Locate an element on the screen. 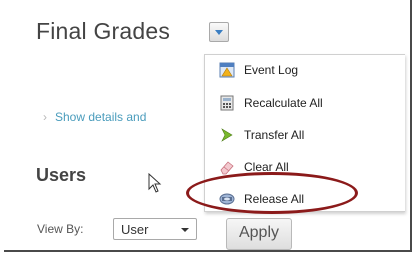 The image size is (414, 257). users-heading: Users is located at coordinates (61, 175).